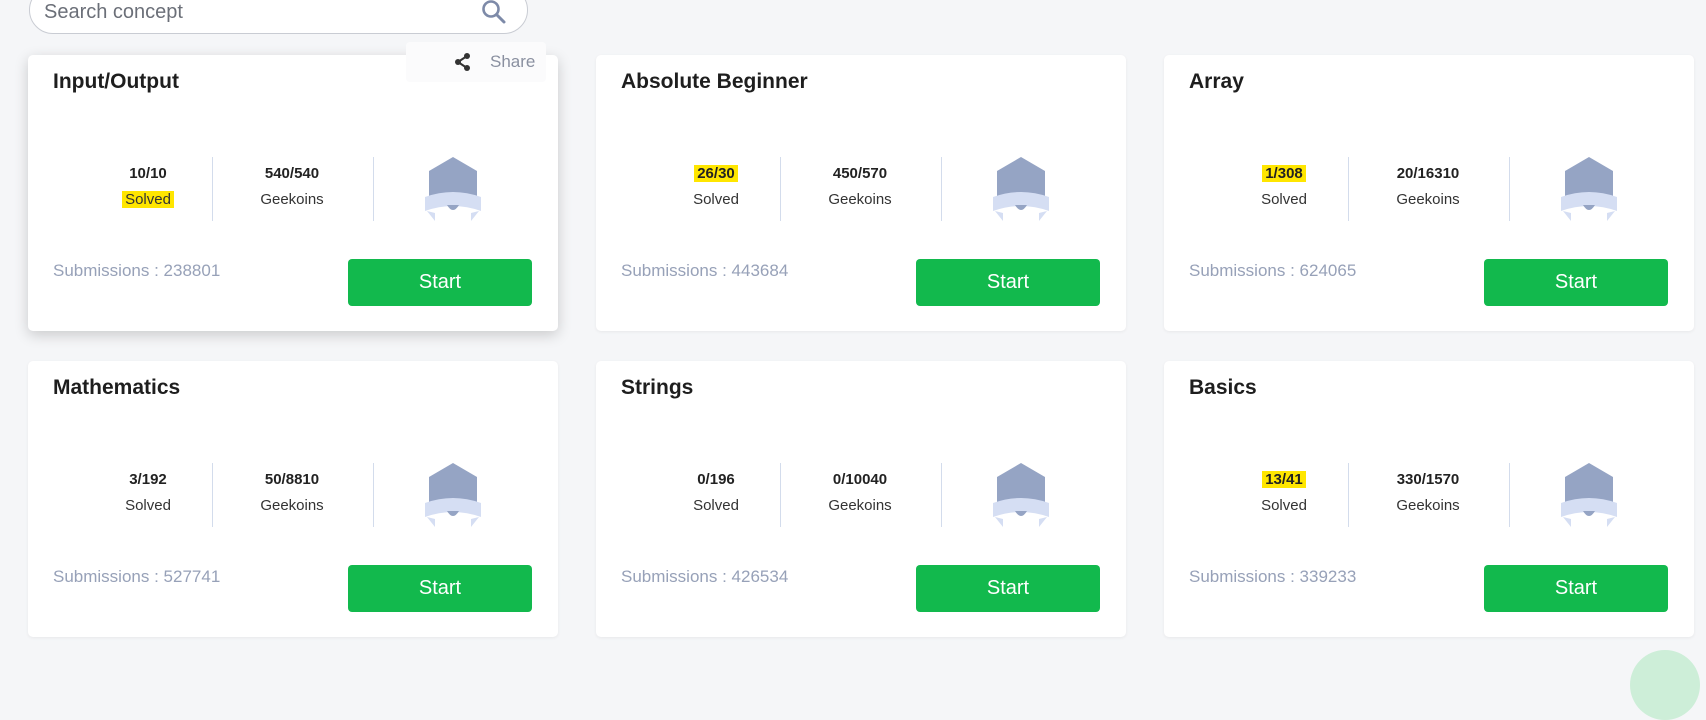  I want to click on geekoins-stat: 330/1570 Geekoins, so click(1428, 493).